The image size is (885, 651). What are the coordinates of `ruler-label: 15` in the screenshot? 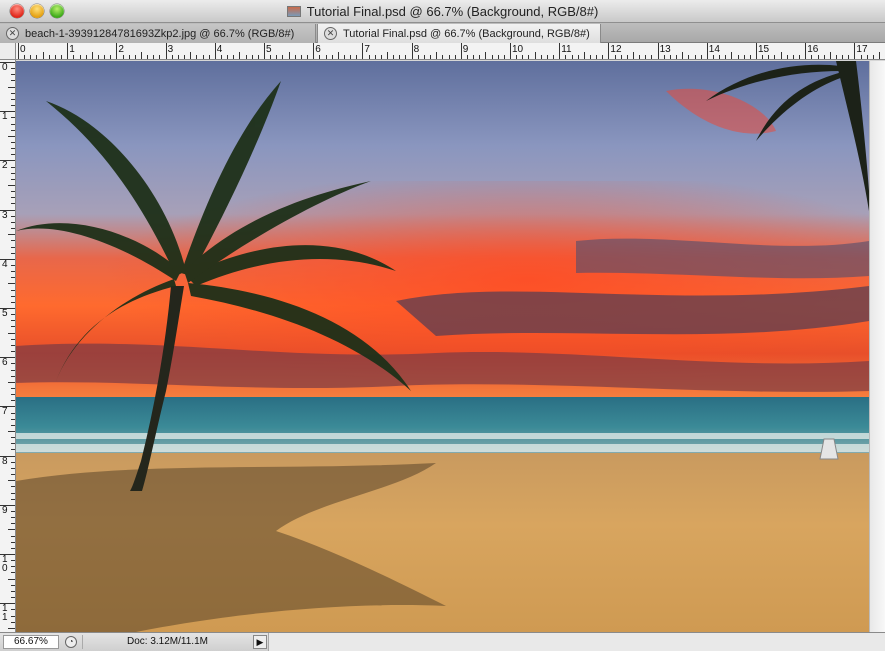 It's located at (764, 49).